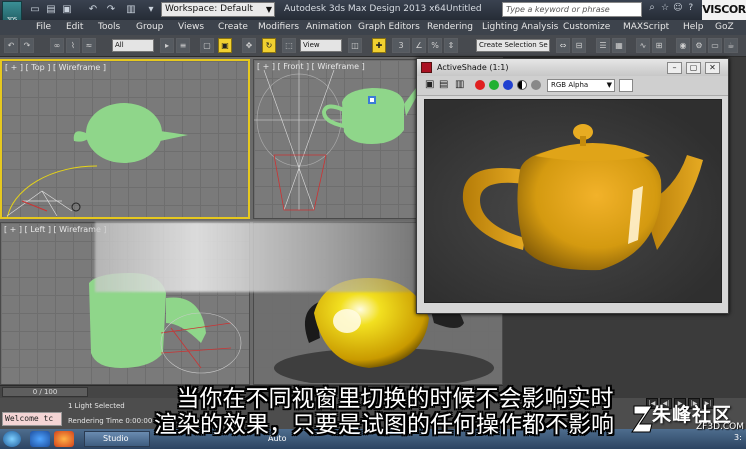 This screenshot has height=449, width=746. I want to click on channel-label: RGB Alpha, so click(570, 85).